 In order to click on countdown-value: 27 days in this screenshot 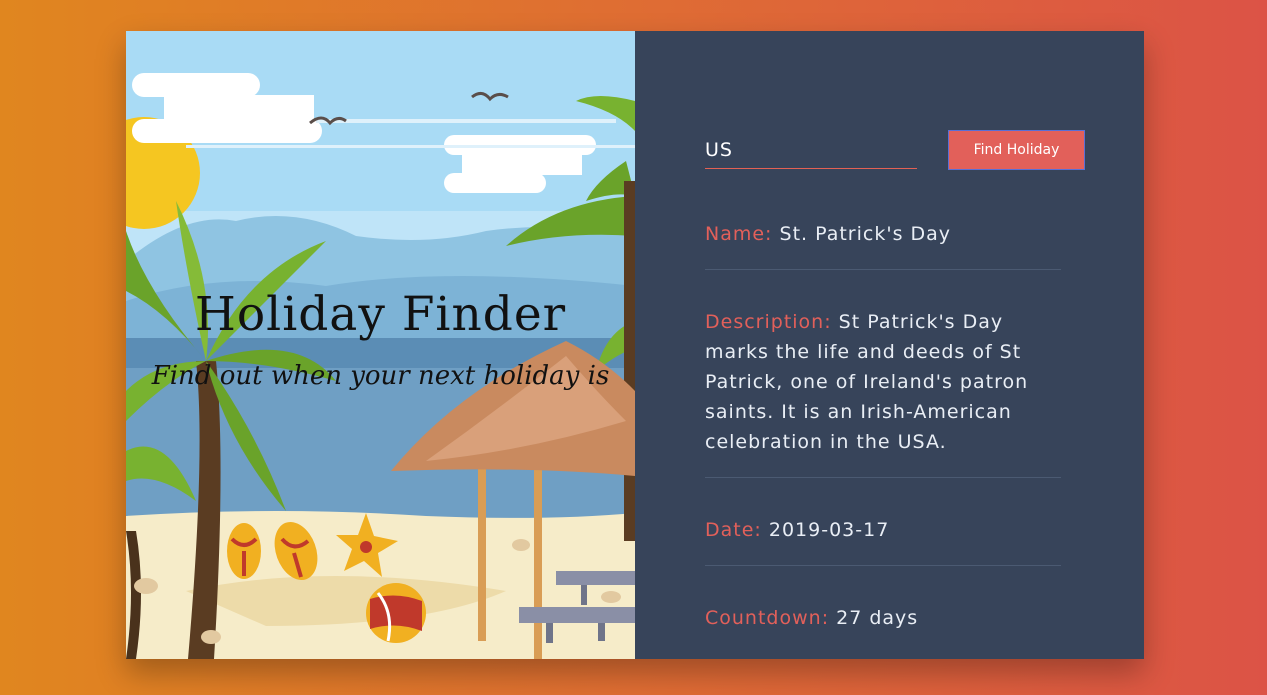, I will do `click(877, 618)`.